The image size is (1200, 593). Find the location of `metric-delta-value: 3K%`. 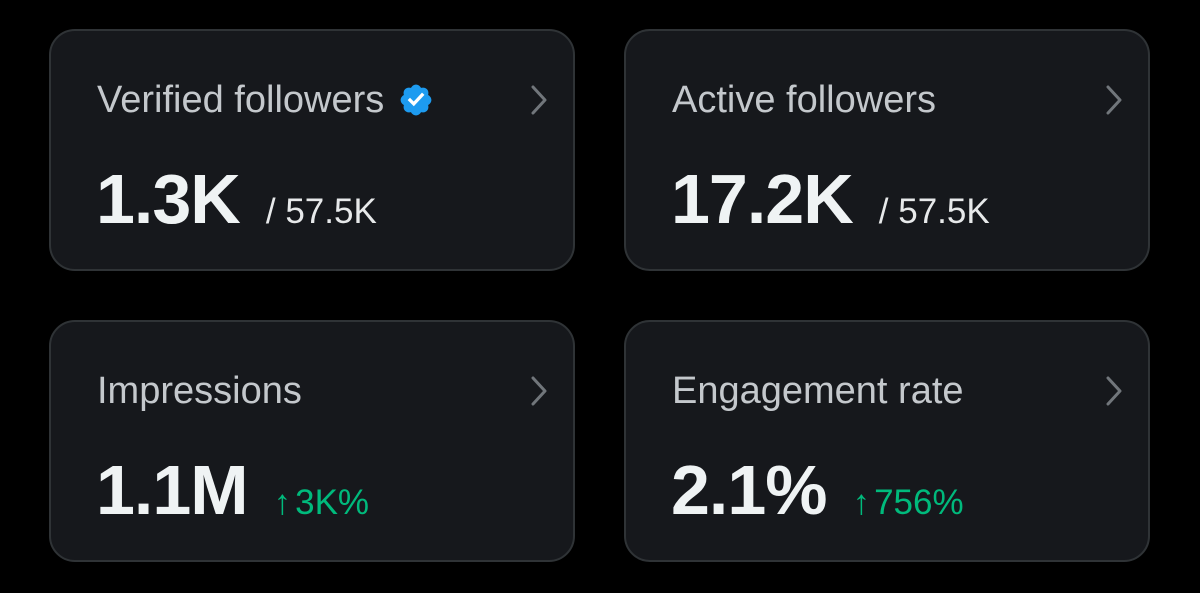

metric-delta-value: 3K% is located at coordinates (332, 502).